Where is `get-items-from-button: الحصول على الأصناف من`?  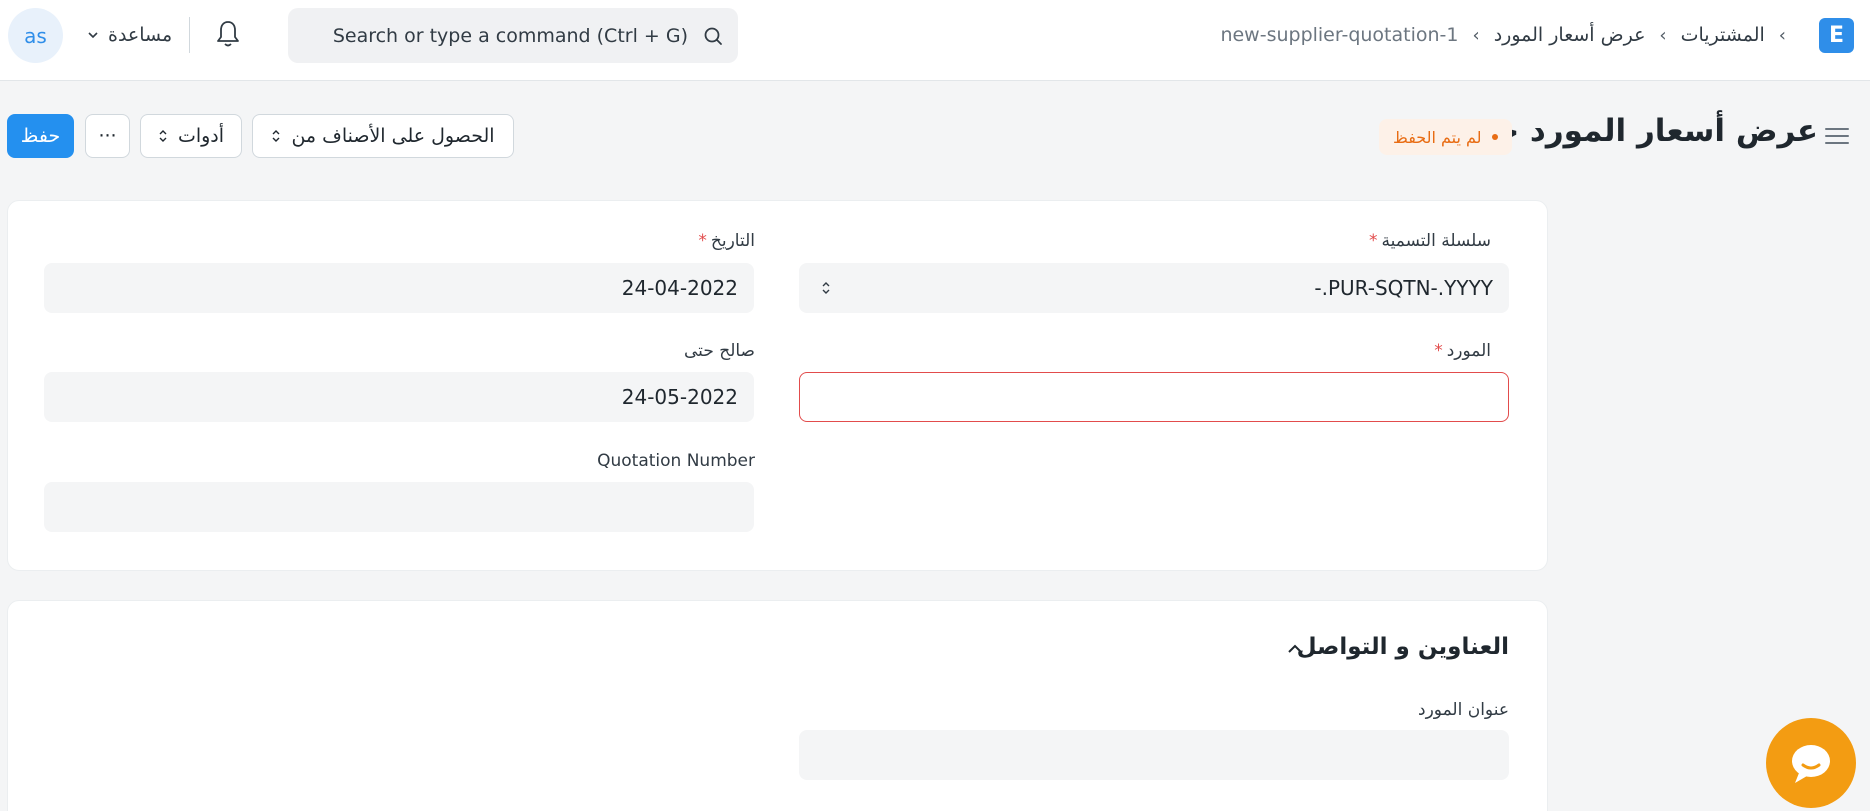 get-items-from-button: الحصول على الأصناف من is located at coordinates (383, 136).